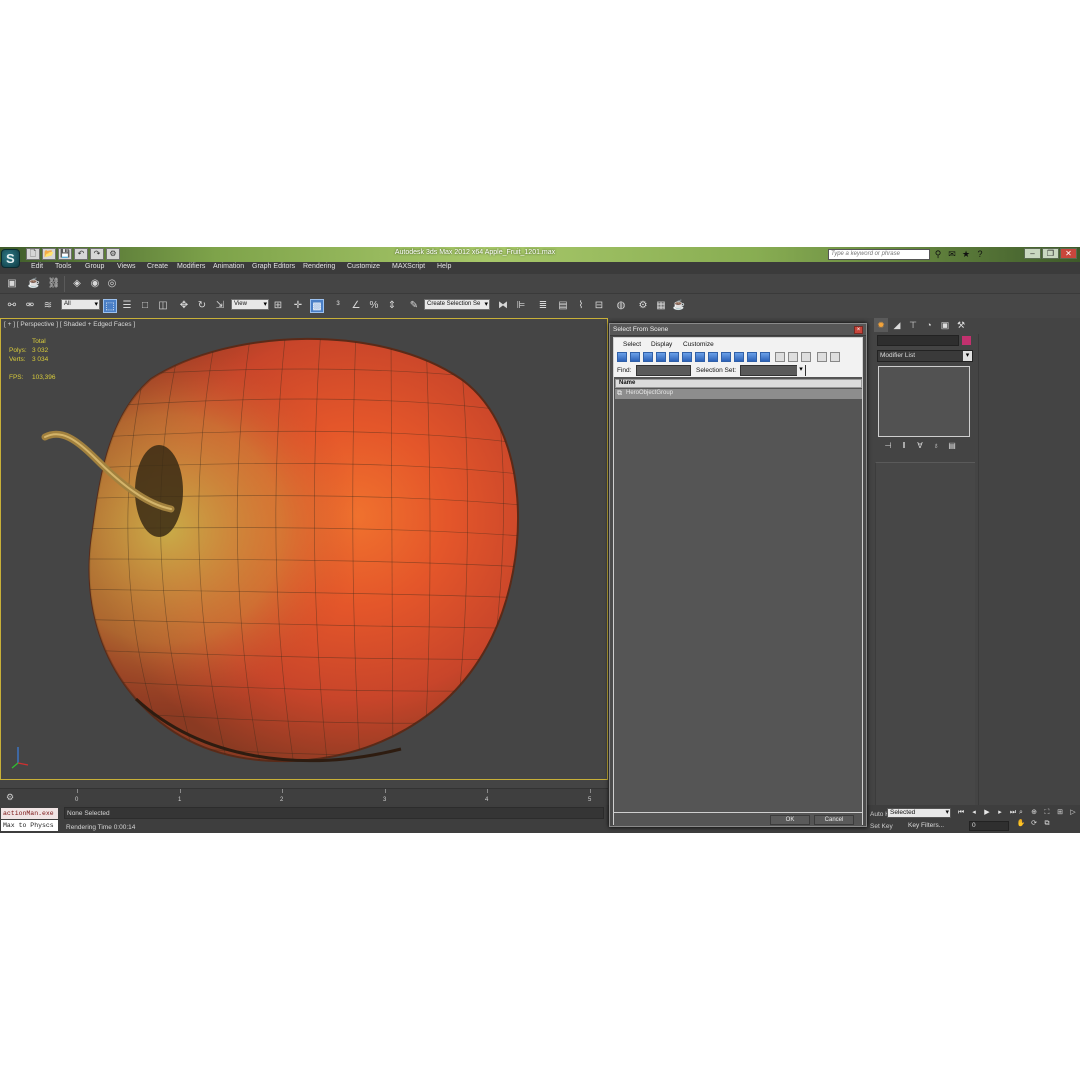  I want to click on frozen-filter-icon, so click(752, 357).